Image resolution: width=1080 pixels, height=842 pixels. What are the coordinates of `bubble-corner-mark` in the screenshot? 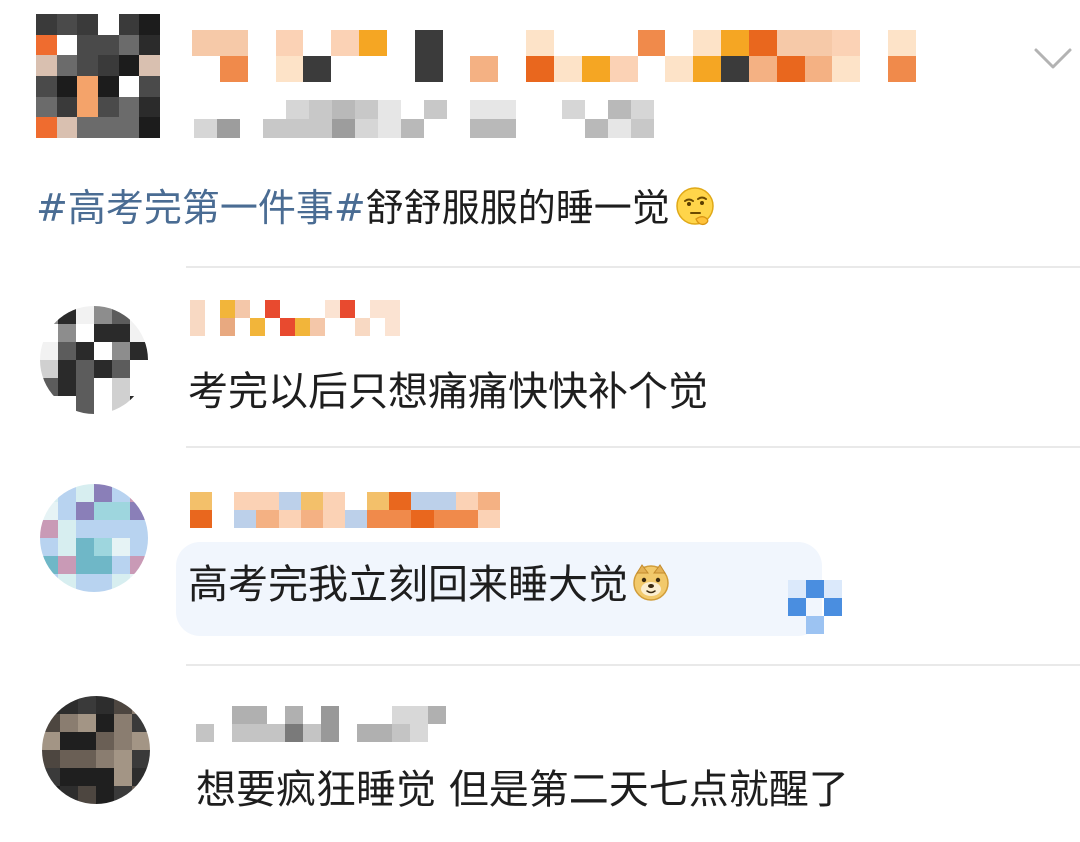 It's located at (815, 607).